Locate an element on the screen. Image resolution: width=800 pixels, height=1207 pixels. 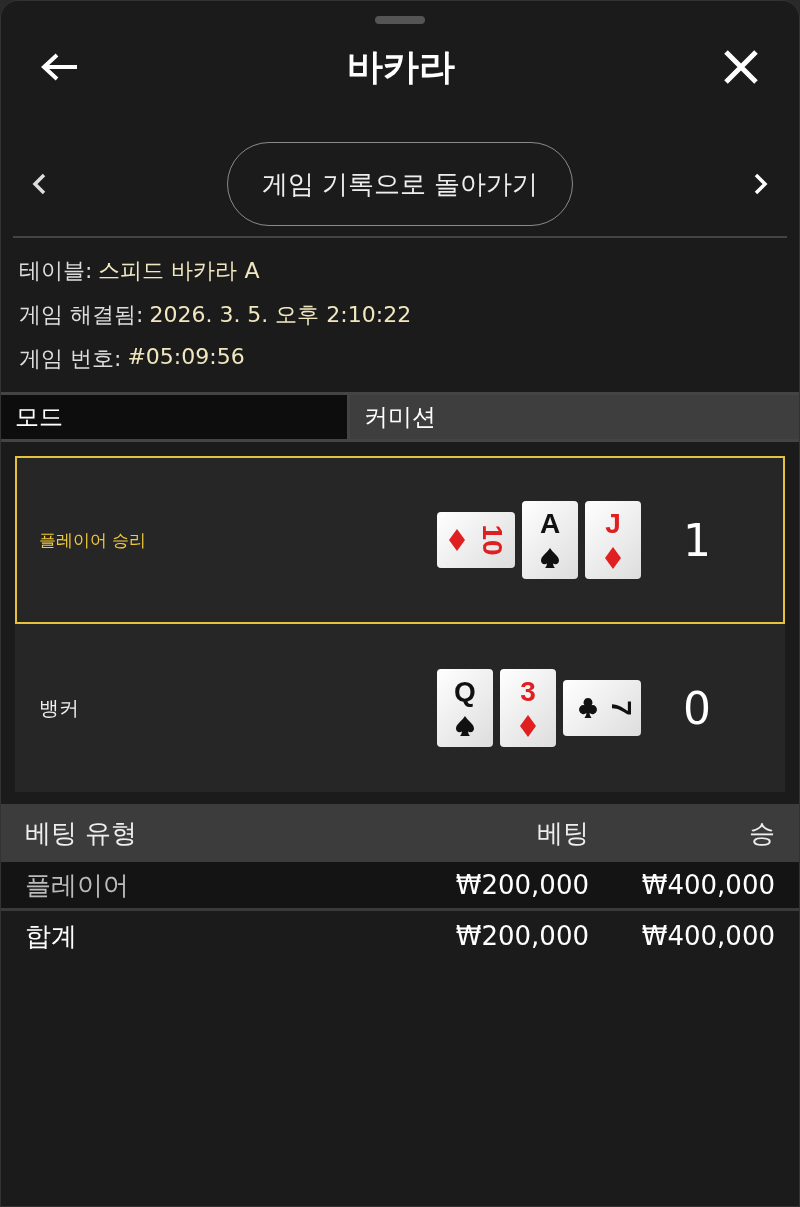
playing-card: 3 is located at coordinates (528, 708).